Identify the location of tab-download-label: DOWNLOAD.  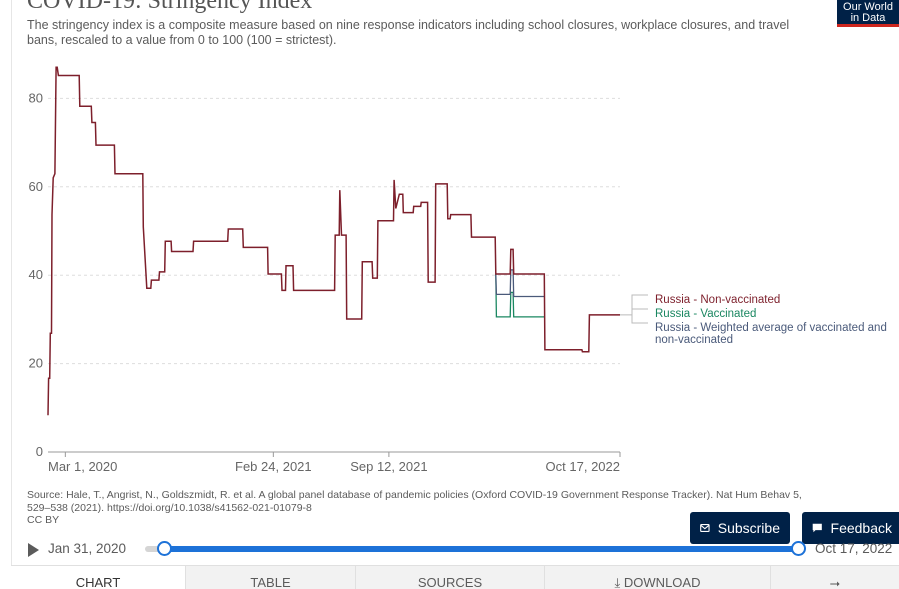
(662, 582).